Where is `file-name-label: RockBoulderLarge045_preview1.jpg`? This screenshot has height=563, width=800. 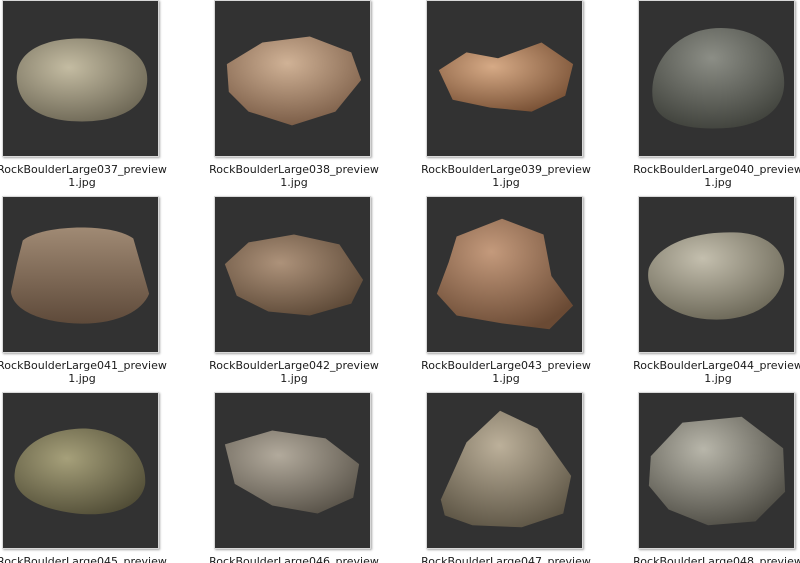 file-name-label: RockBoulderLarge045_preview1.jpg is located at coordinates (84, 559).